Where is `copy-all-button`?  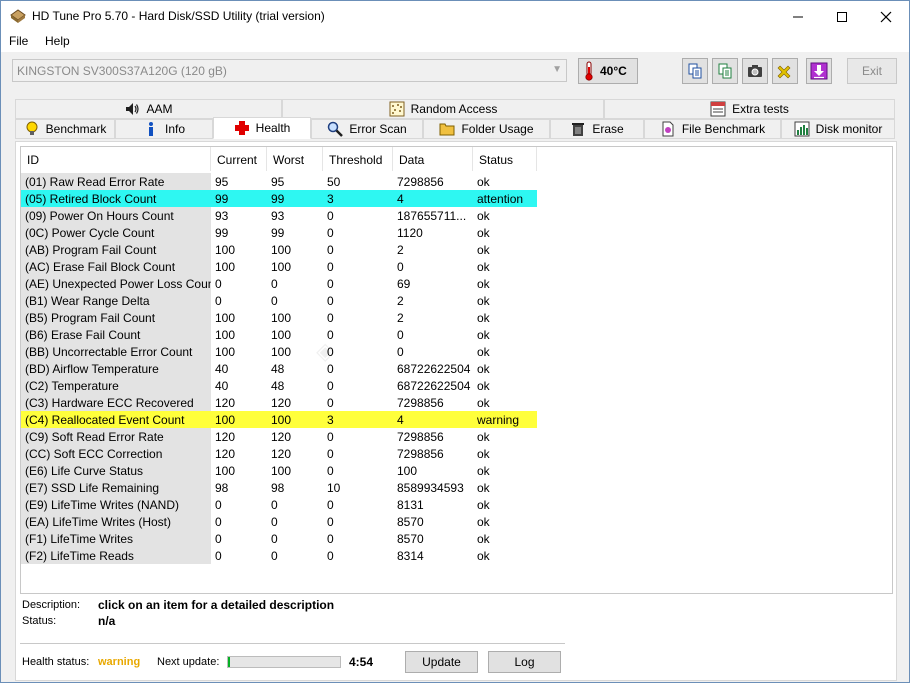
copy-all-button is located at coordinates (725, 71).